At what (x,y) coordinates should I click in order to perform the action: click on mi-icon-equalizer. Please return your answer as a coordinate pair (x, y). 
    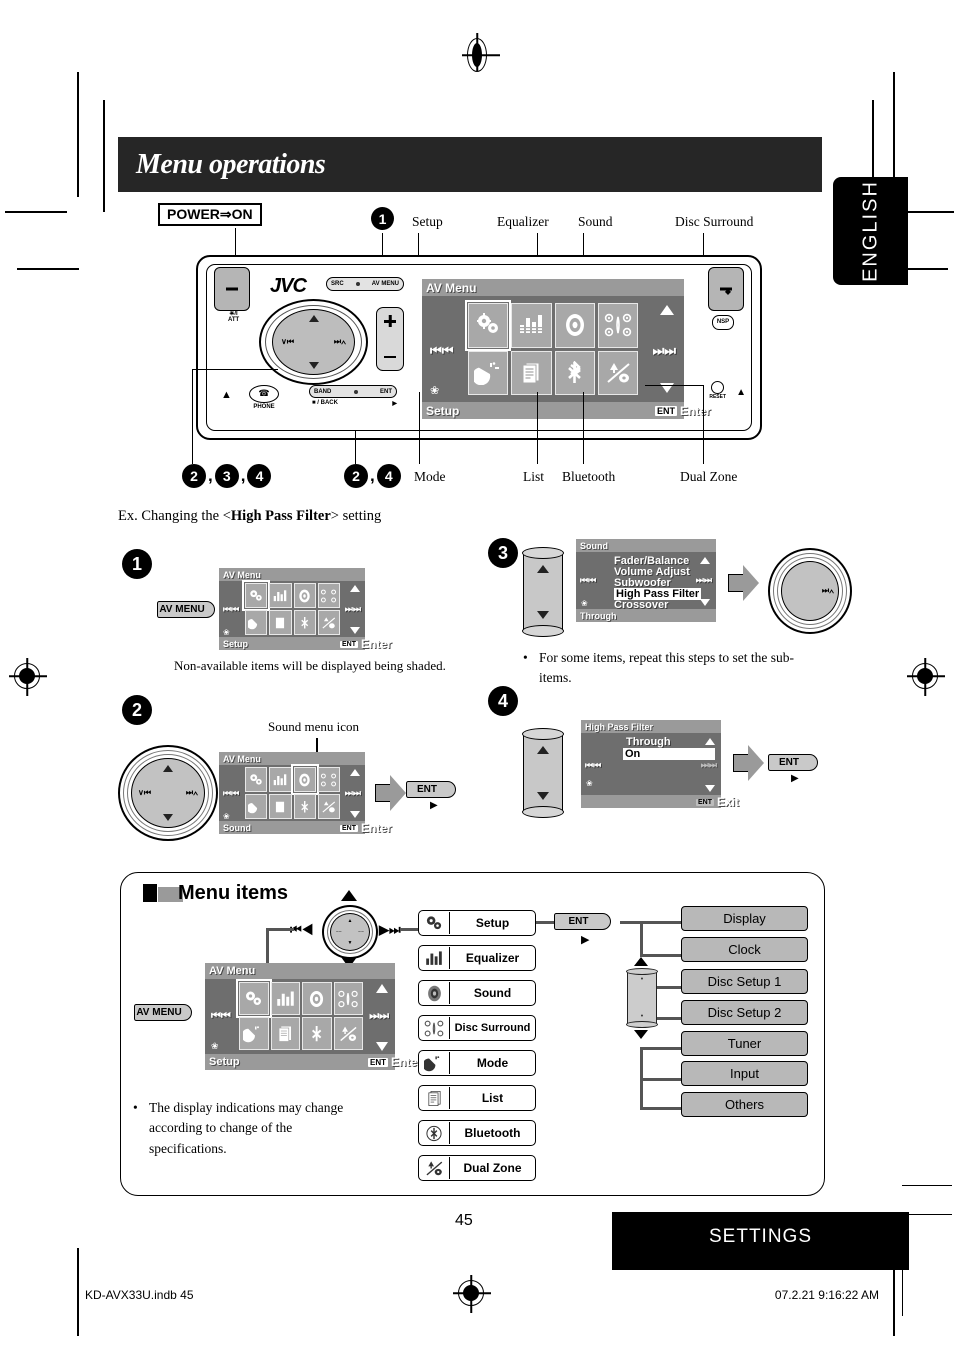
    Looking at the image, I should click on (285, 998).